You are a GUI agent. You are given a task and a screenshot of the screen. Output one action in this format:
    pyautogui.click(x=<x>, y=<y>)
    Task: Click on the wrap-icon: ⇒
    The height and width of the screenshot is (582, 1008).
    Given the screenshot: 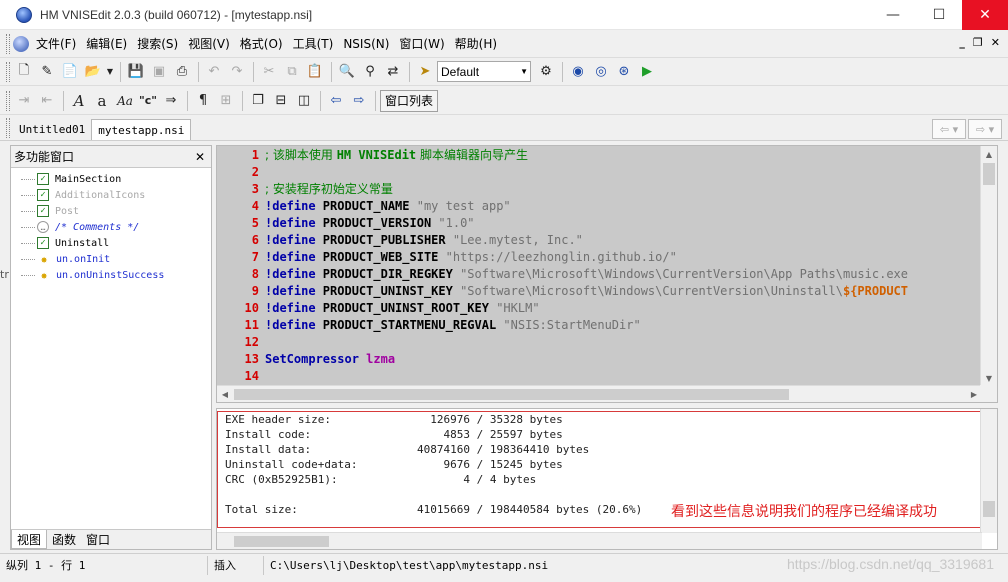 What is the action you would take?
    pyautogui.click(x=171, y=101)
    